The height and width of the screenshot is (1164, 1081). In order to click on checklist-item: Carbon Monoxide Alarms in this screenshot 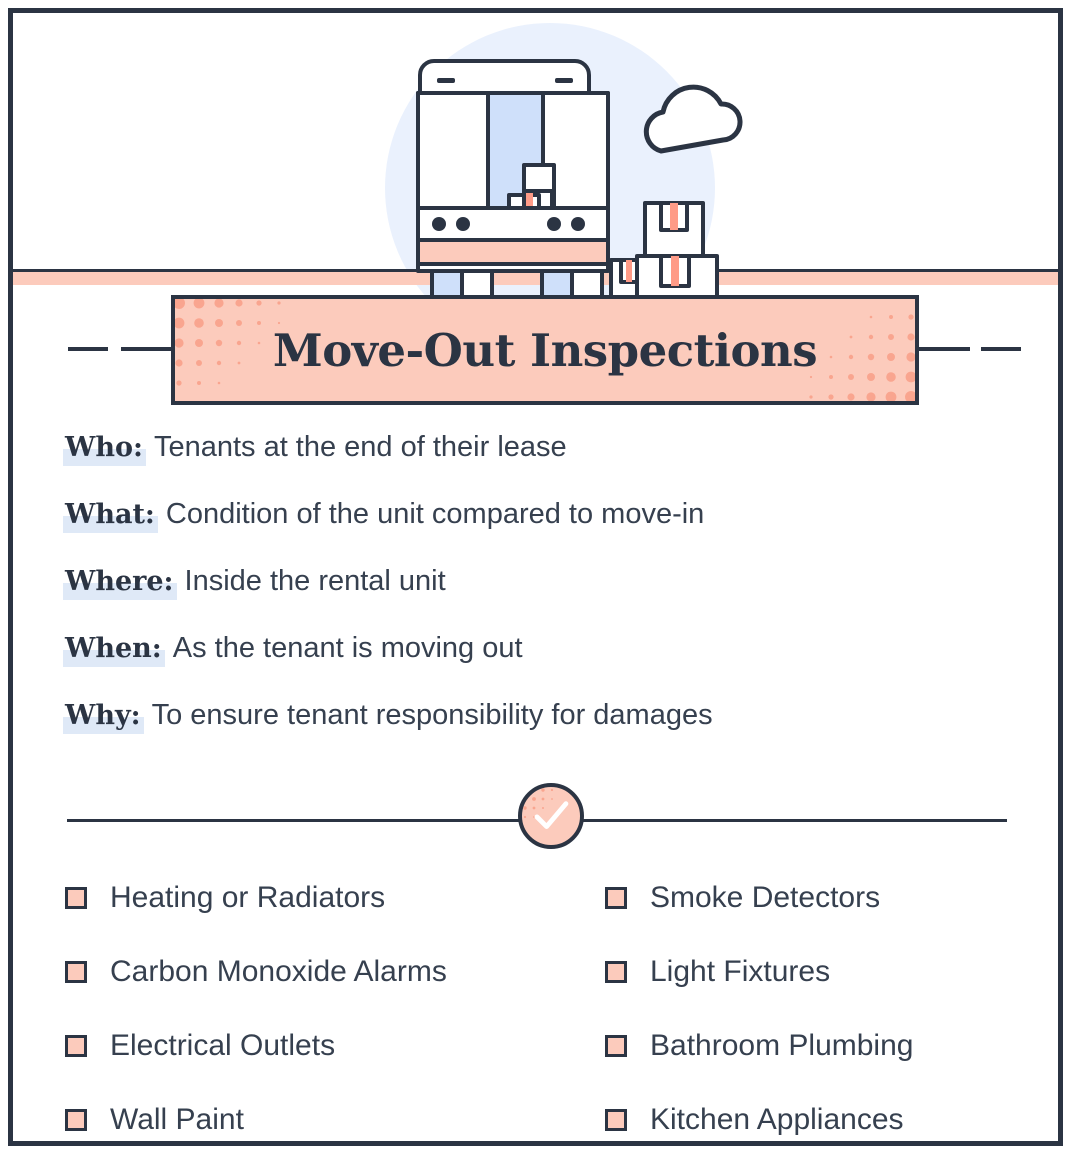, I will do `click(335, 972)`.